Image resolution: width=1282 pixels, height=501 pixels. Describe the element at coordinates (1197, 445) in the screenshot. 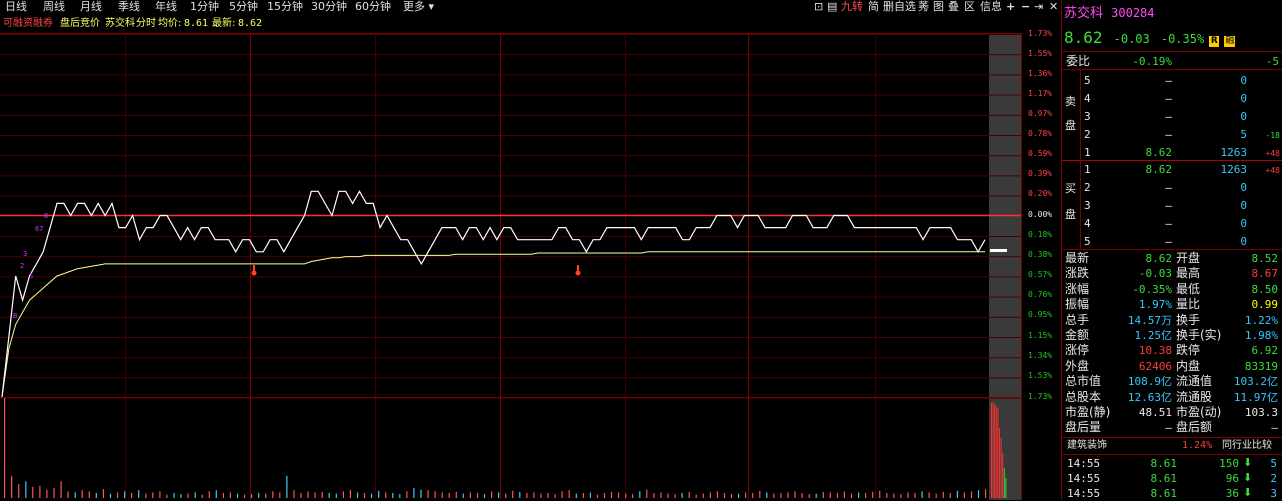

I see `industry-pct: 1.24%` at that location.